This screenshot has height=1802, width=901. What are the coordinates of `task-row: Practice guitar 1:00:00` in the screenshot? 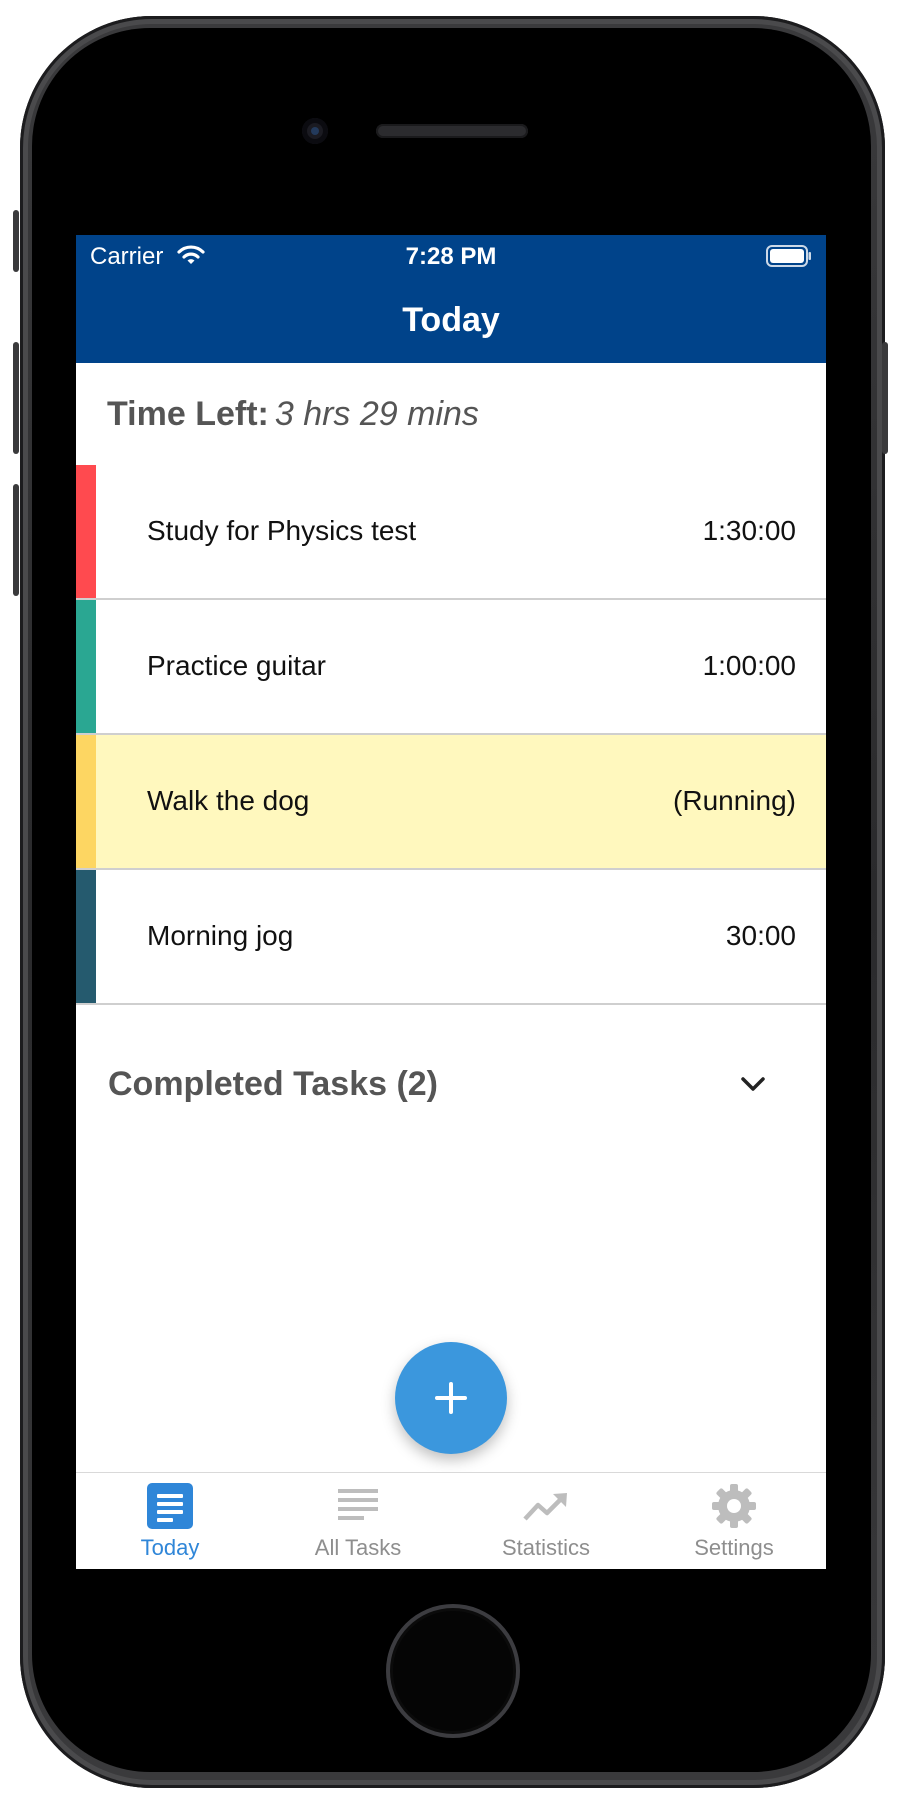 It's located at (451, 667).